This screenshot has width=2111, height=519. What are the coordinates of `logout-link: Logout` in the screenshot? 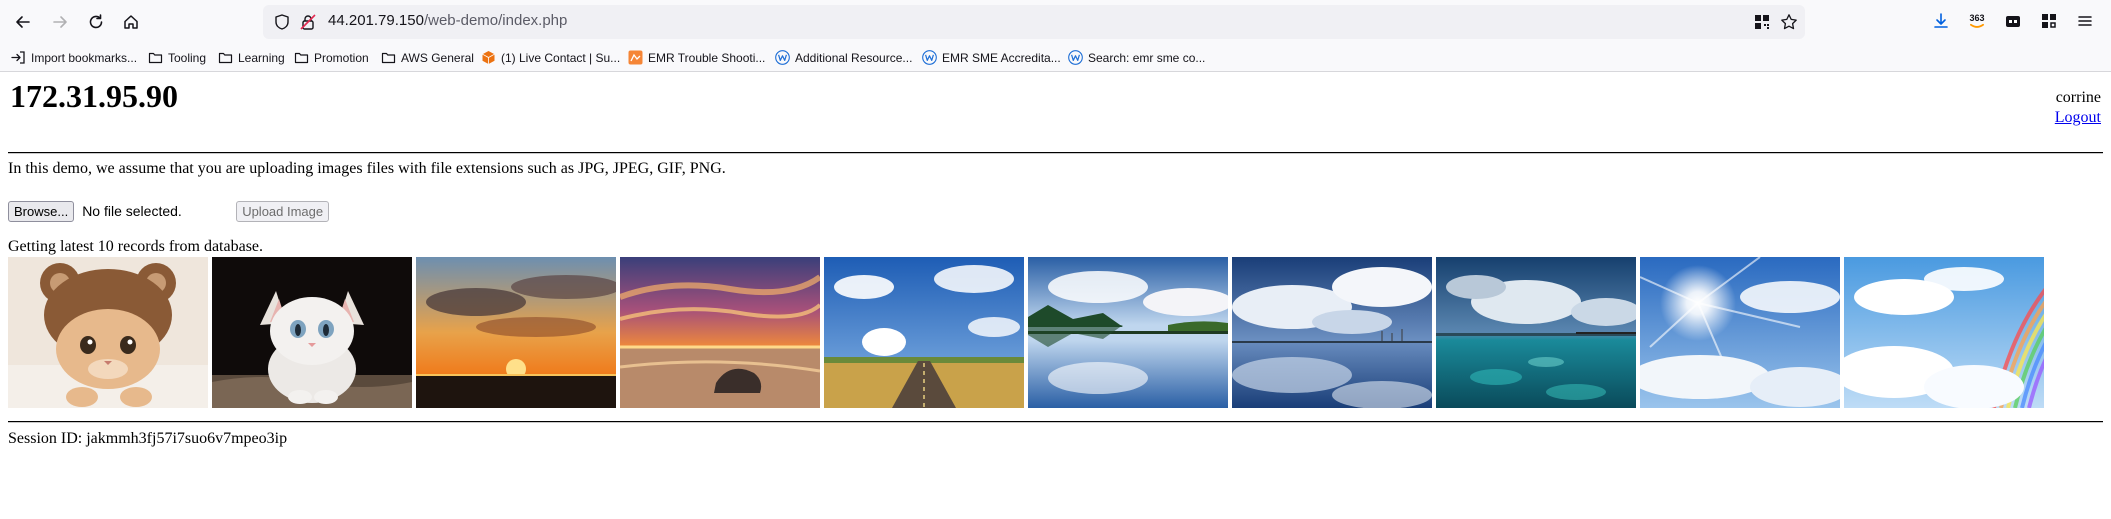 It's located at (2078, 117).